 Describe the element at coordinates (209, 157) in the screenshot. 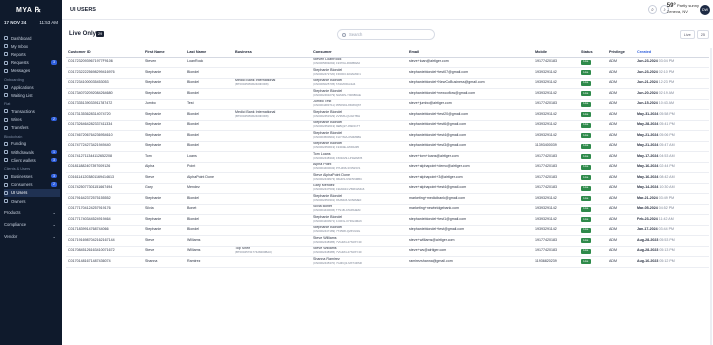

I see `last-name-cell: Loans` at that location.